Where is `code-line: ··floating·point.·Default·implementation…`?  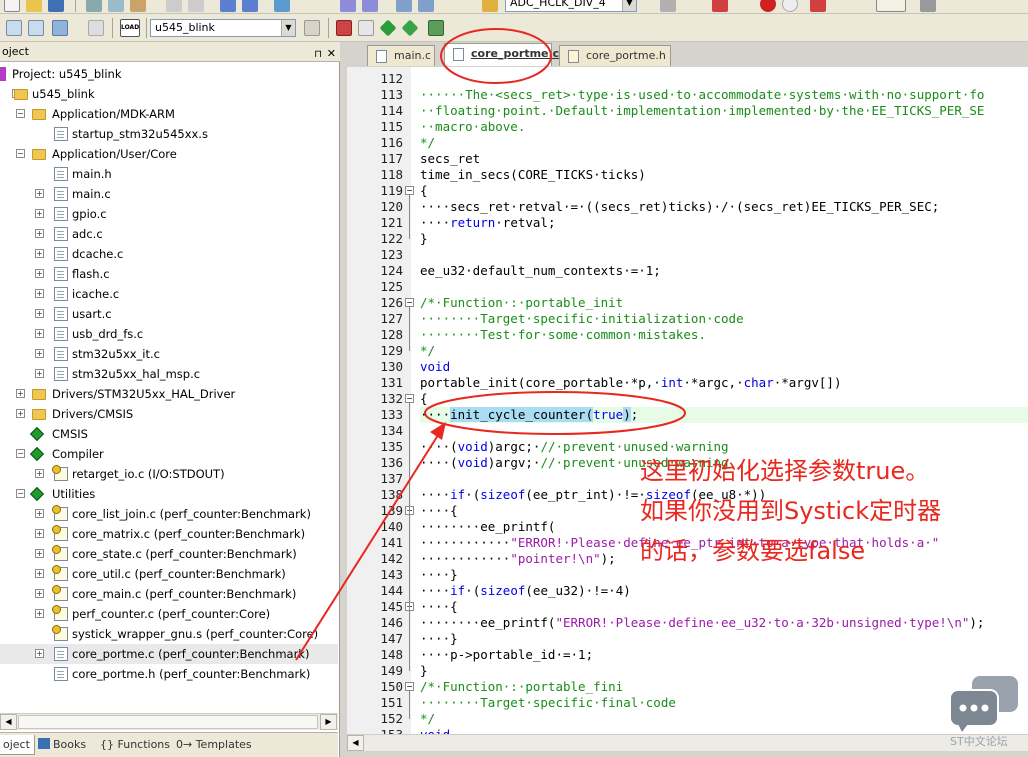
code-line: ··floating·point.·Default·implementation… is located at coordinates (702, 111).